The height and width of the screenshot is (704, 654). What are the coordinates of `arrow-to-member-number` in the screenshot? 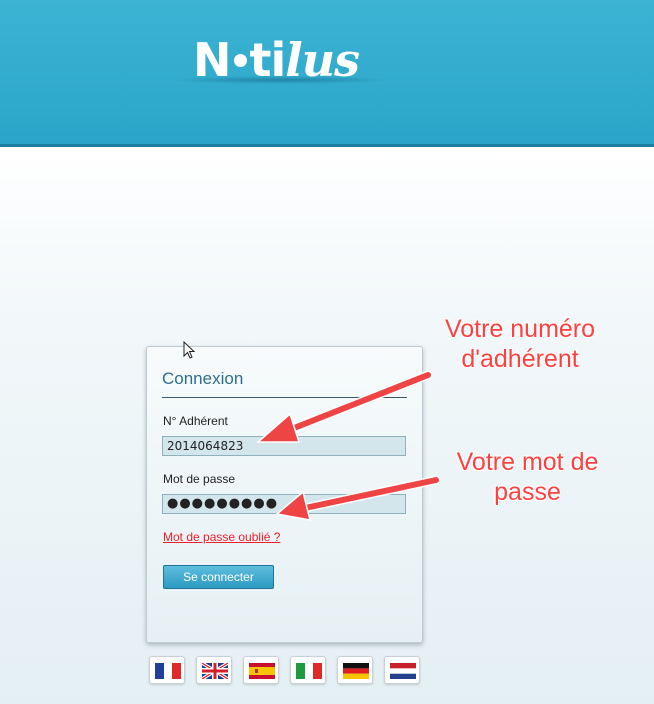 It's located at (344, 406).